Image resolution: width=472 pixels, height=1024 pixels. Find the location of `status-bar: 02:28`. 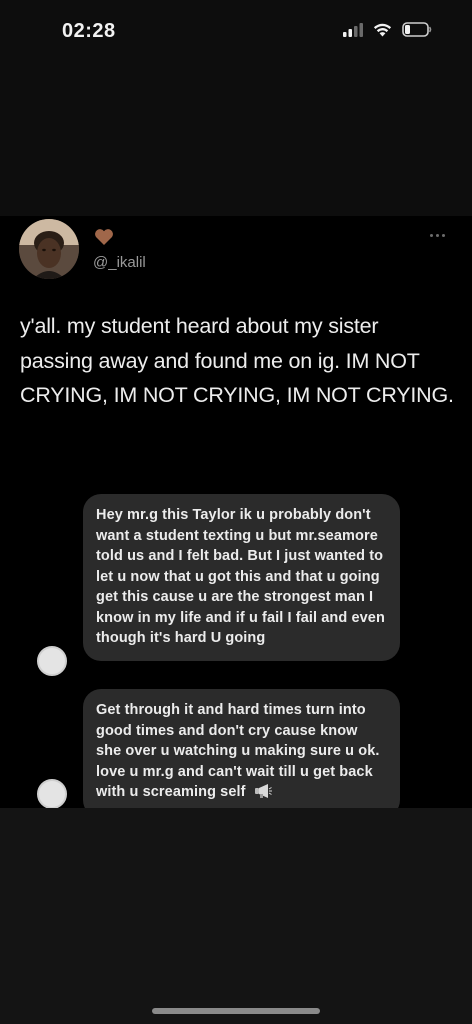

status-bar: 02:28 is located at coordinates (236, 32).